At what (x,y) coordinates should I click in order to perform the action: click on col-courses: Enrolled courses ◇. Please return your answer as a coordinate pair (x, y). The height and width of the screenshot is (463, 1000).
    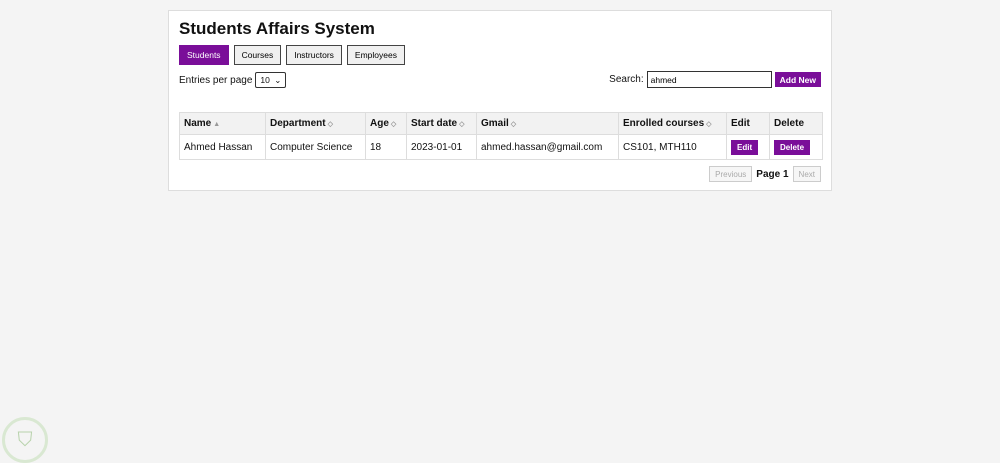
    Looking at the image, I should click on (672, 123).